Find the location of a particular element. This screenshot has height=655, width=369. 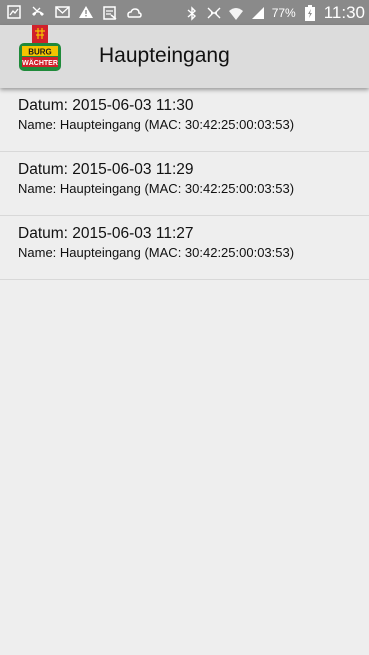

battery-percent: 77% is located at coordinates (283, 13).